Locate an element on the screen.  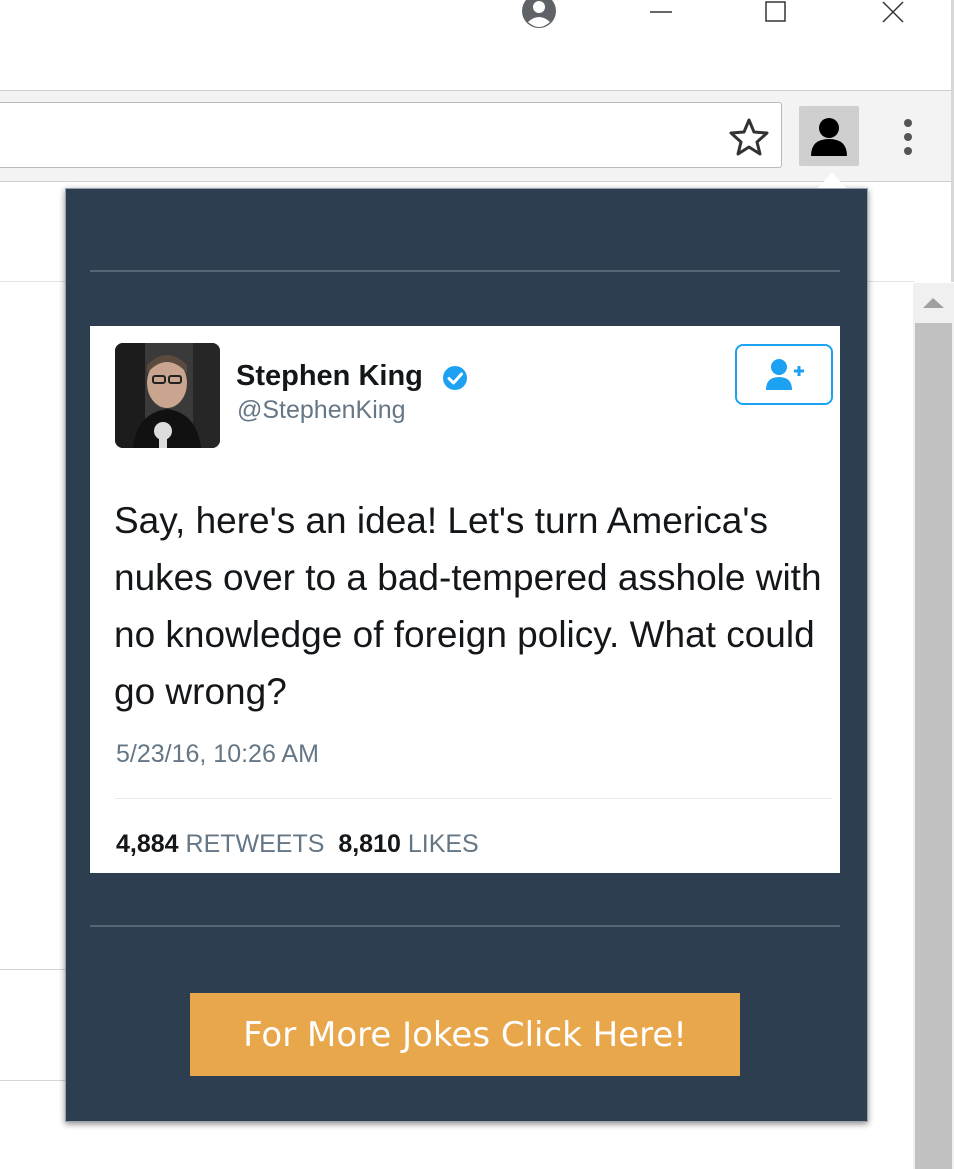
tweet-author-handle: @StephenKing is located at coordinates (321, 410).